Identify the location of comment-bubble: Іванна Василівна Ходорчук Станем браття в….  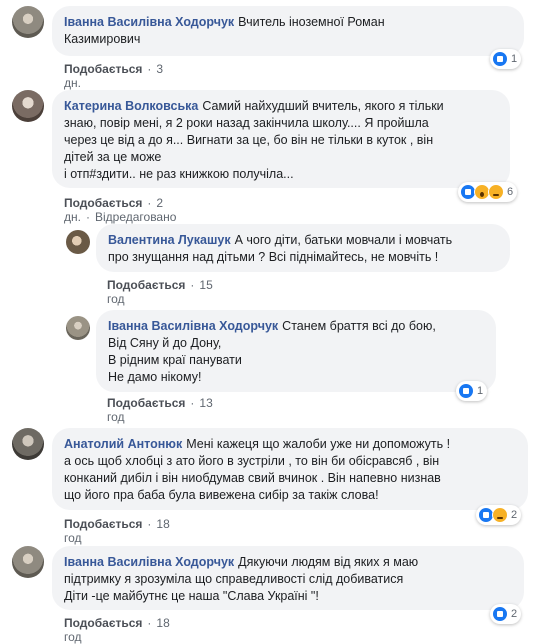
(296, 351).